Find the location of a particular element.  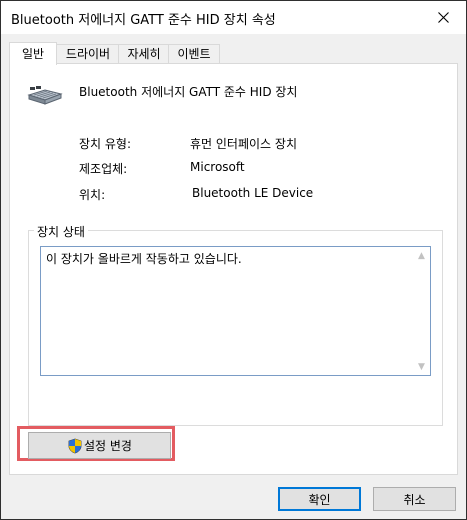

ok-button: 확인 is located at coordinates (319, 499).